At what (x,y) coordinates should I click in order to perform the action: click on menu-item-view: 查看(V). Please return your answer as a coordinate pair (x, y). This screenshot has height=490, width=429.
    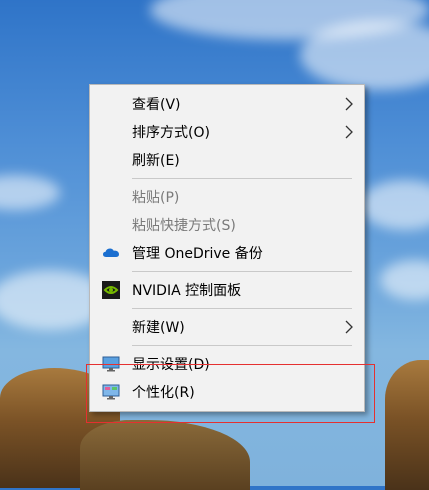
    Looking at the image, I should click on (227, 104).